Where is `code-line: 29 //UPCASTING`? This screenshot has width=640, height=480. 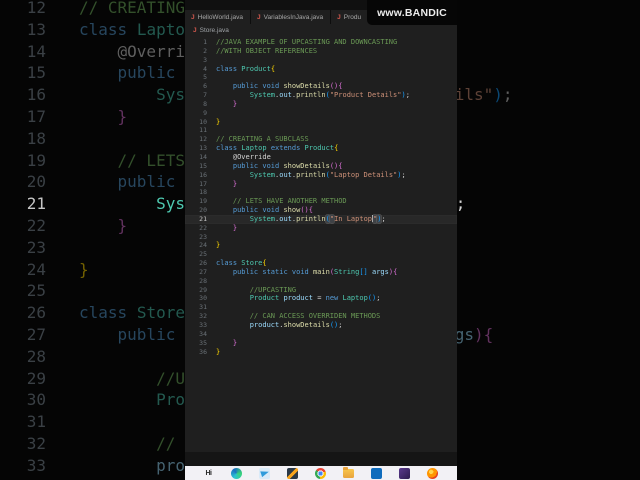
code-line: 29 //UPCASTING is located at coordinates (321, 290).